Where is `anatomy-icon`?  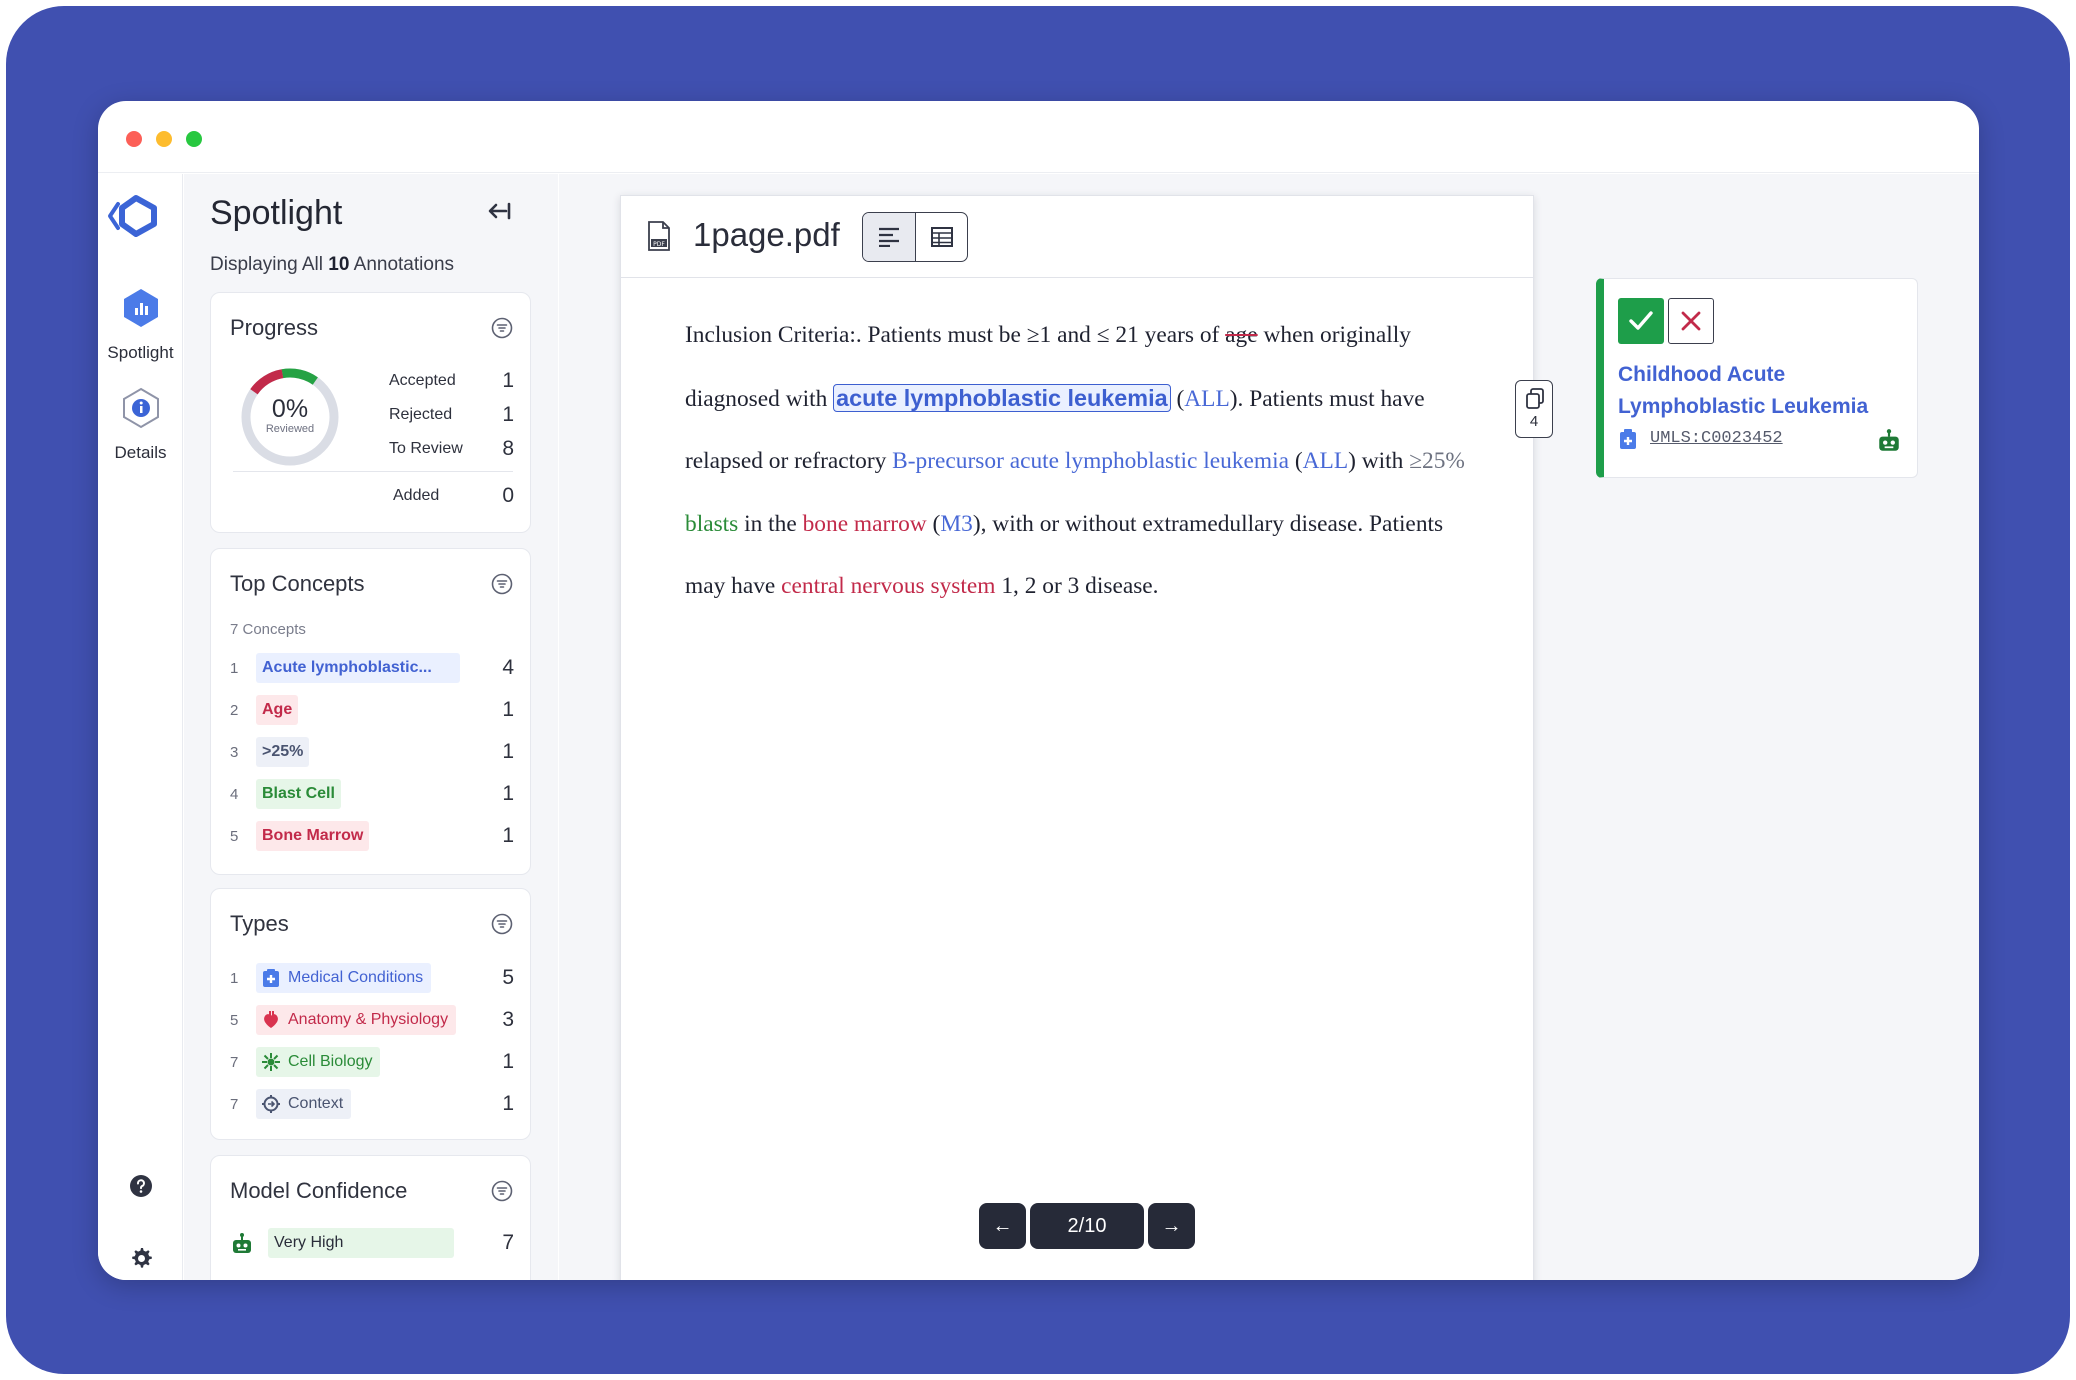
anatomy-icon is located at coordinates (271, 1019).